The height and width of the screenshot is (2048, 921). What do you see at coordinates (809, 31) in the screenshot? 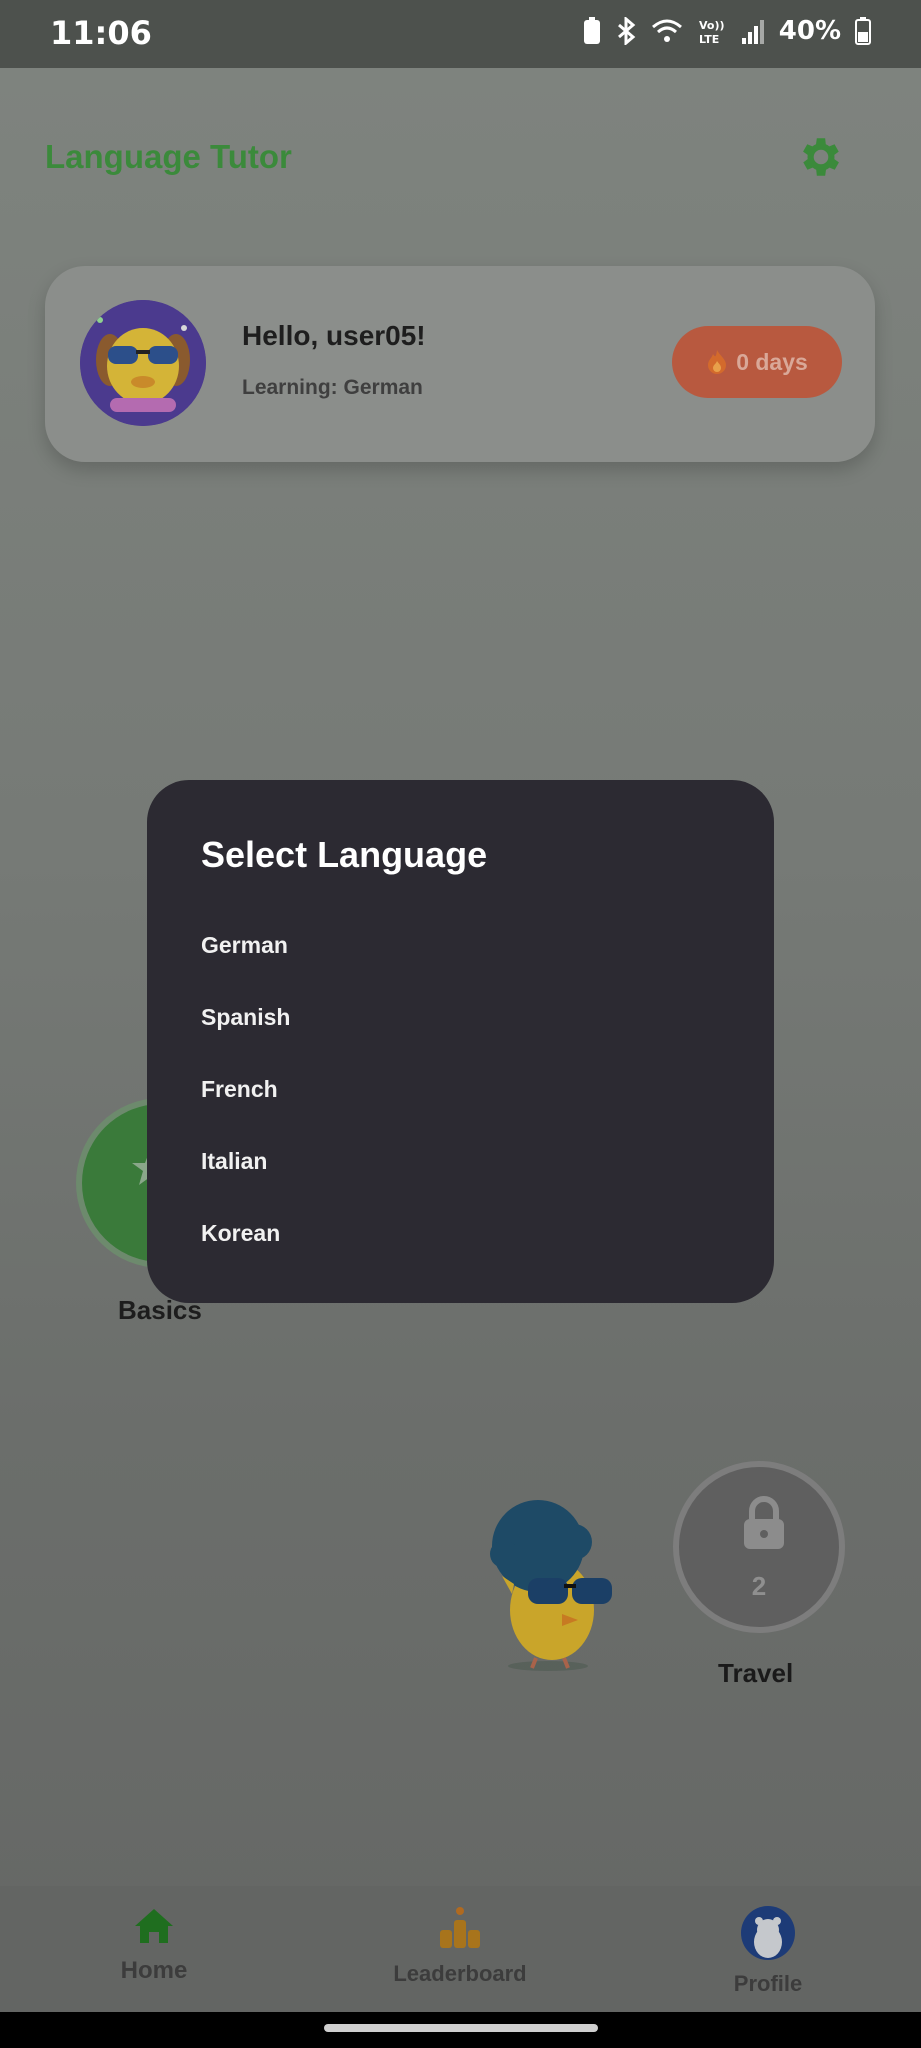
I see `battery-percent: 40%` at bounding box center [809, 31].